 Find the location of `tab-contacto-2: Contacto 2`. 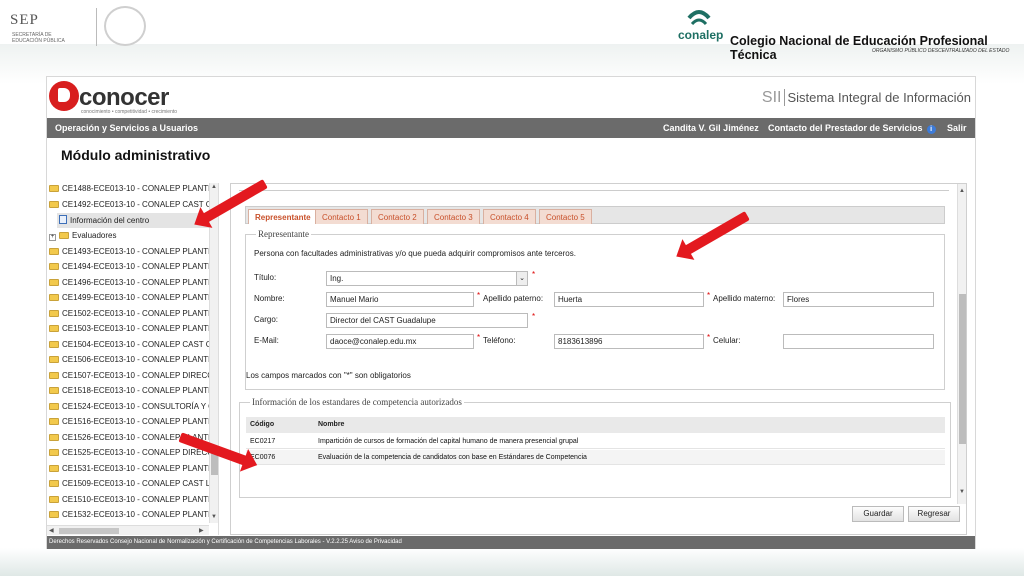

tab-contacto-2: Contacto 2 is located at coordinates (397, 216).